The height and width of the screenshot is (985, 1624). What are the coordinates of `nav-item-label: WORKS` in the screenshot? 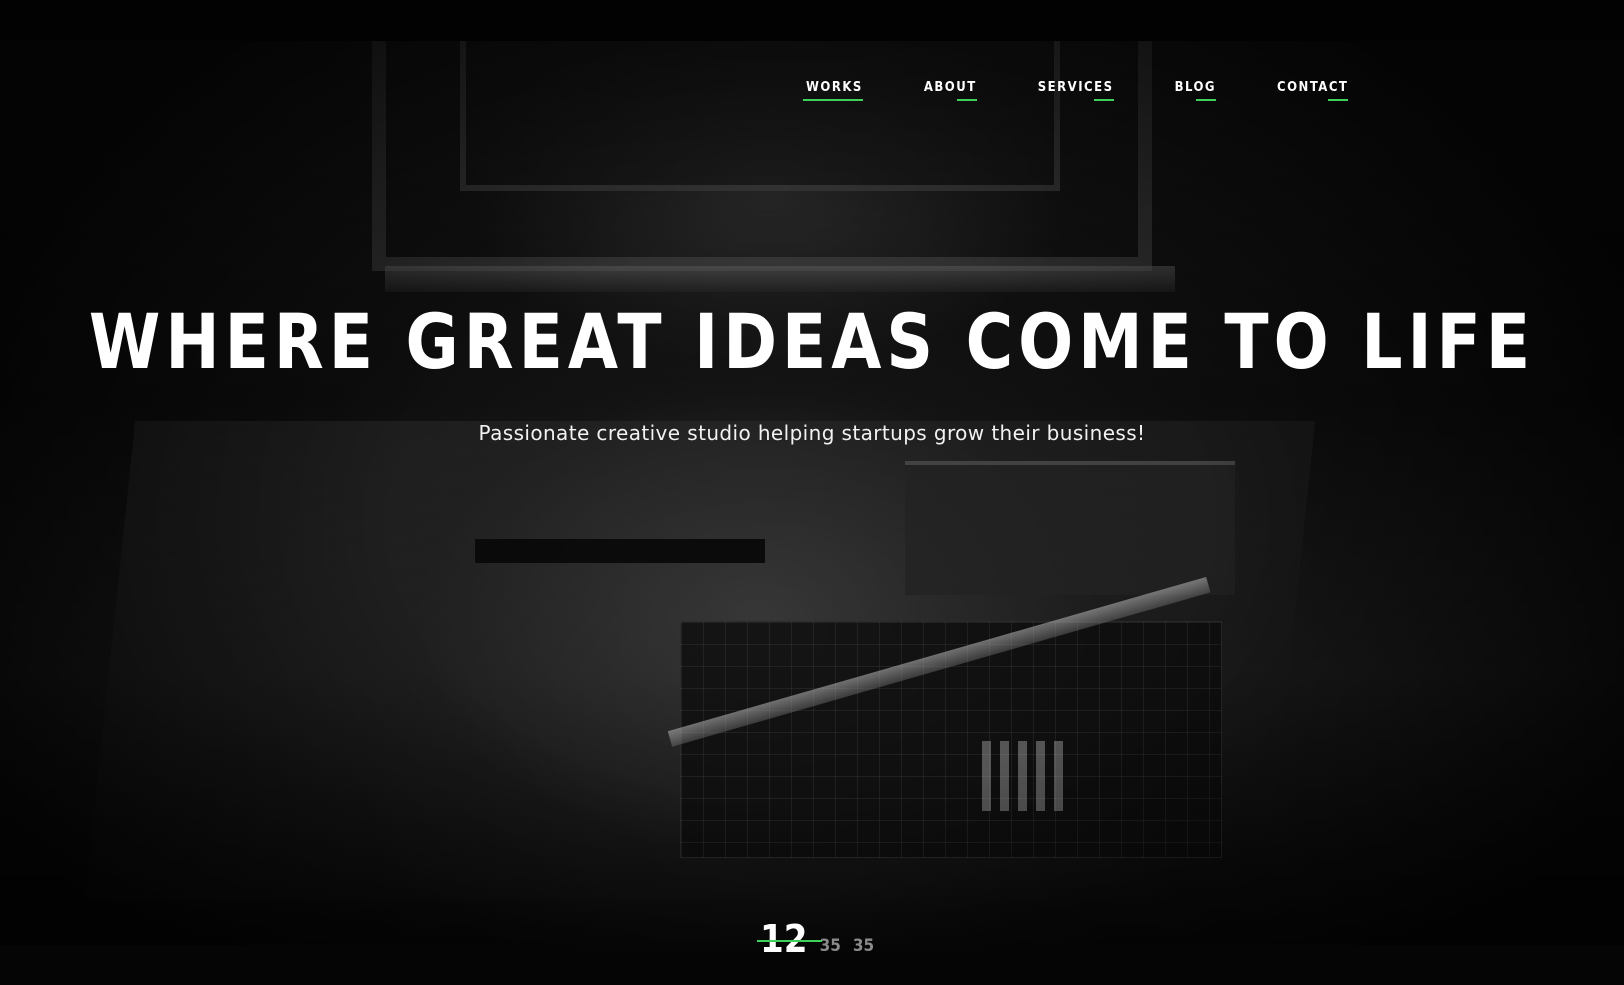 It's located at (834, 87).